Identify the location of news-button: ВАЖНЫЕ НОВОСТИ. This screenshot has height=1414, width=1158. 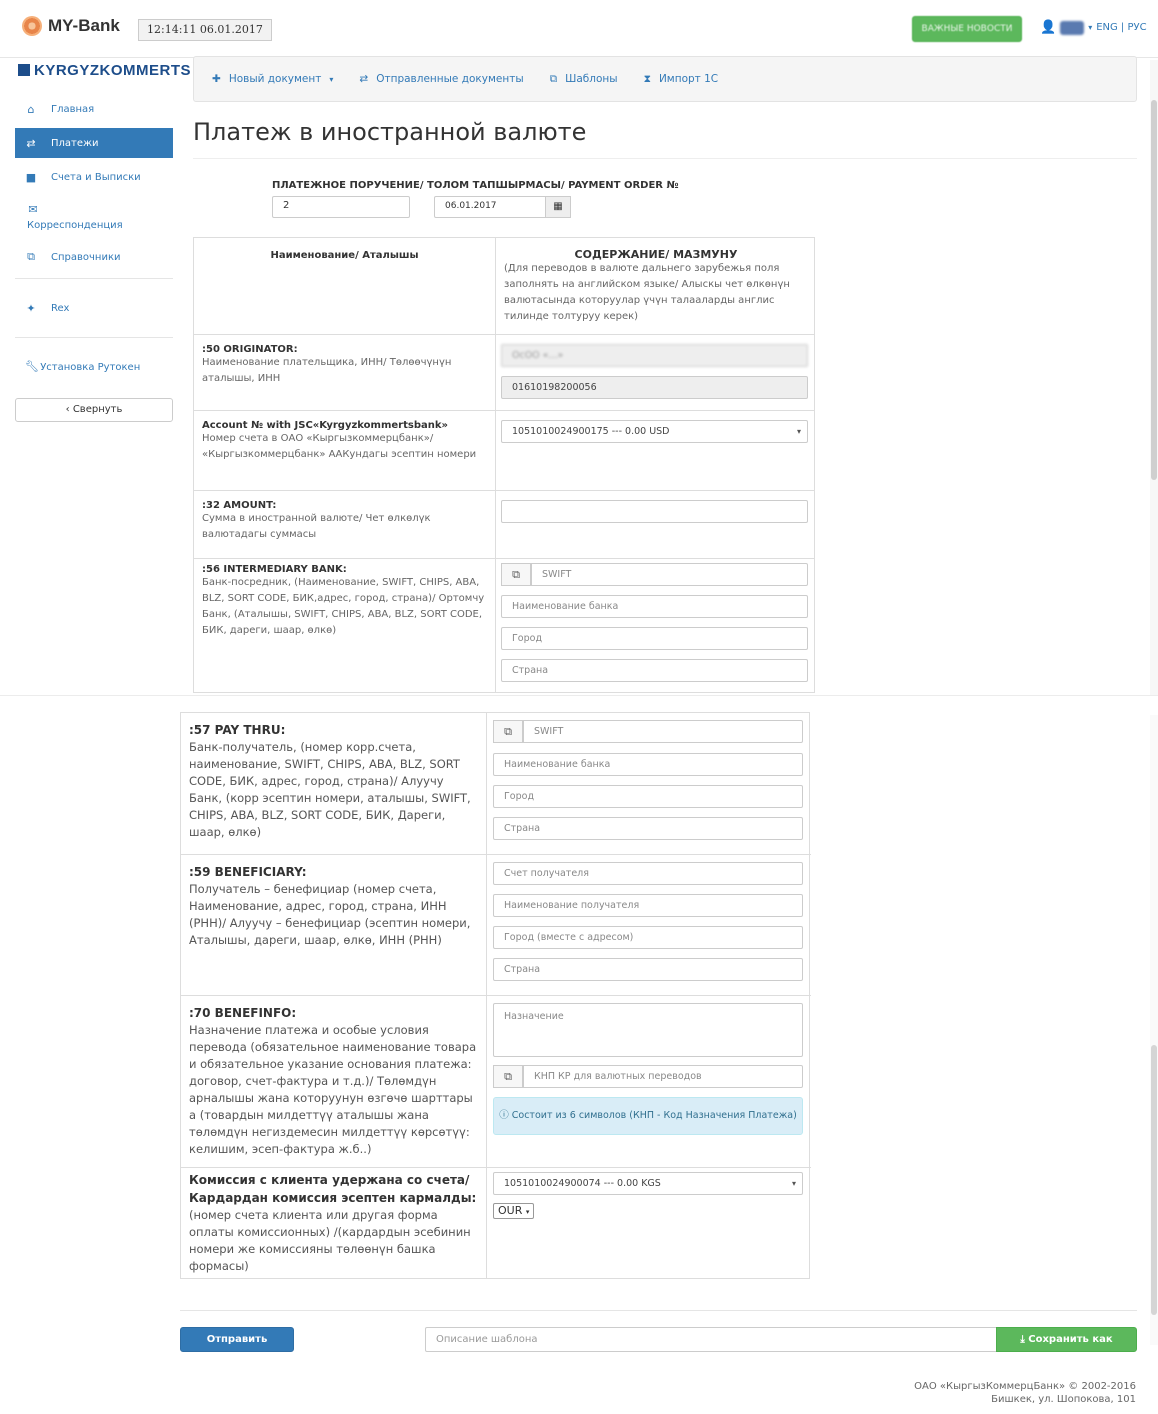
(967, 29).